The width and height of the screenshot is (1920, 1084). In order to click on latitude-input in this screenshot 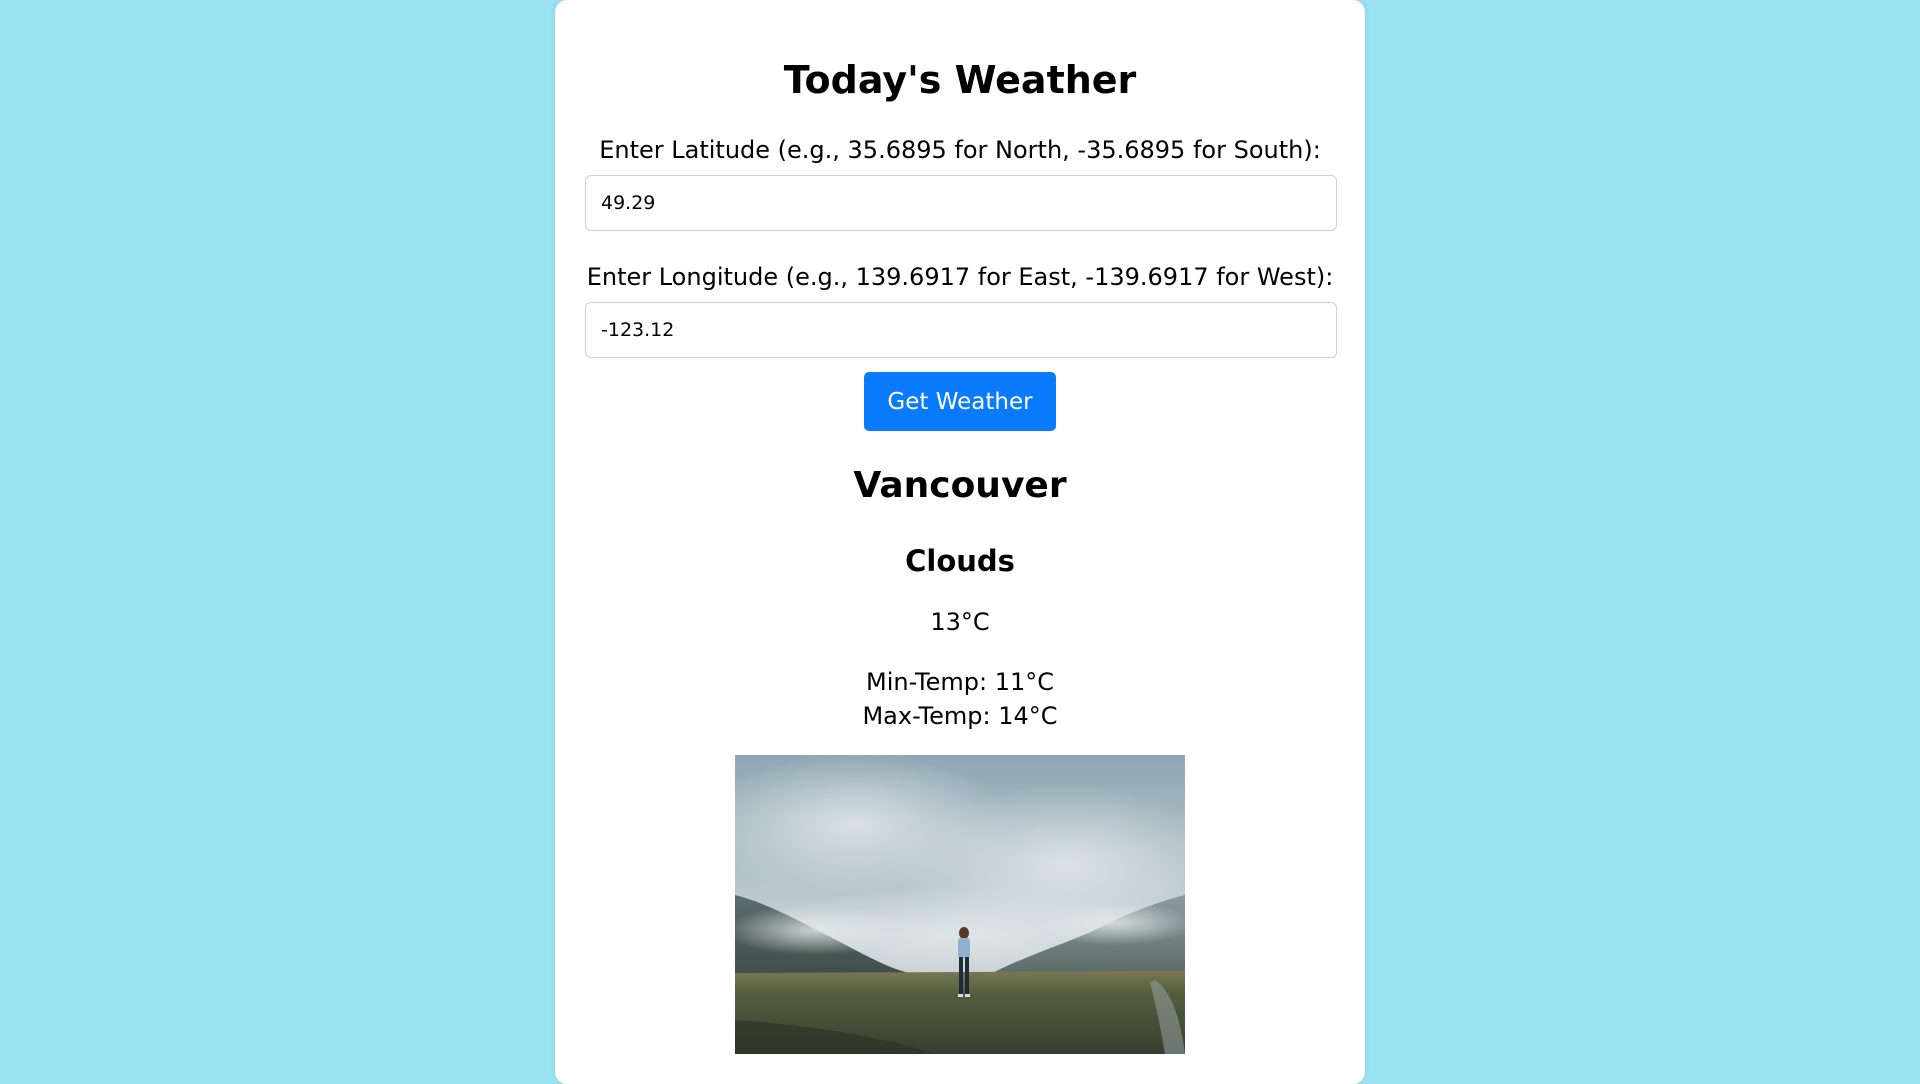, I will do `click(961, 203)`.